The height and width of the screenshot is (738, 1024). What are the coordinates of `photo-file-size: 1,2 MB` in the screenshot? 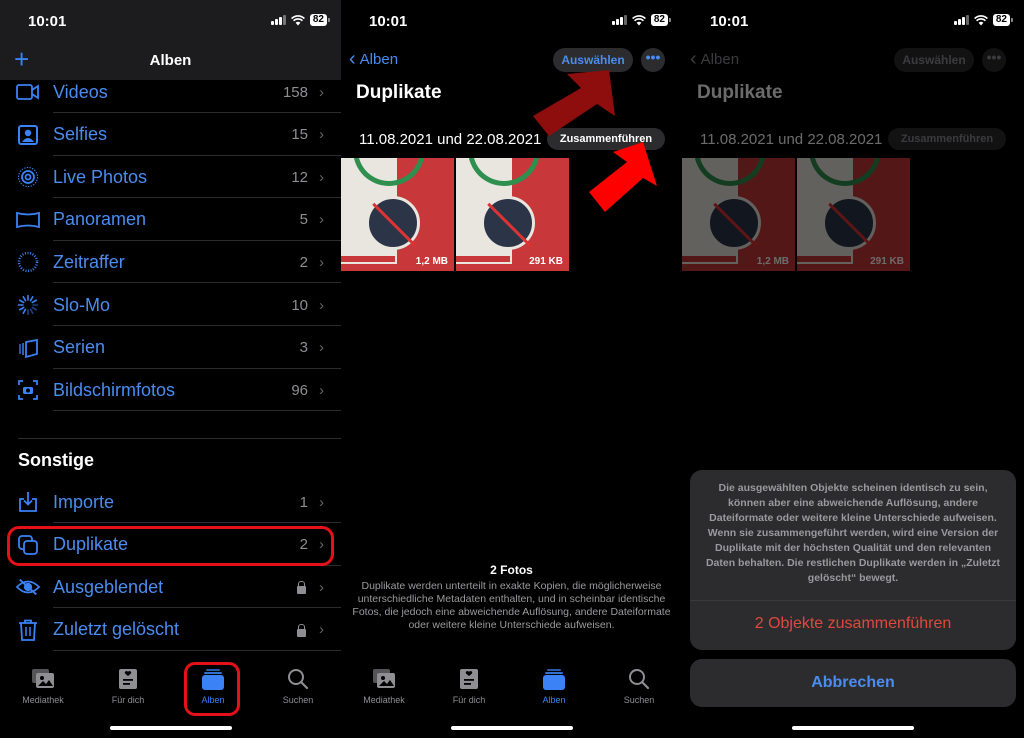 It's located at (431, 261).